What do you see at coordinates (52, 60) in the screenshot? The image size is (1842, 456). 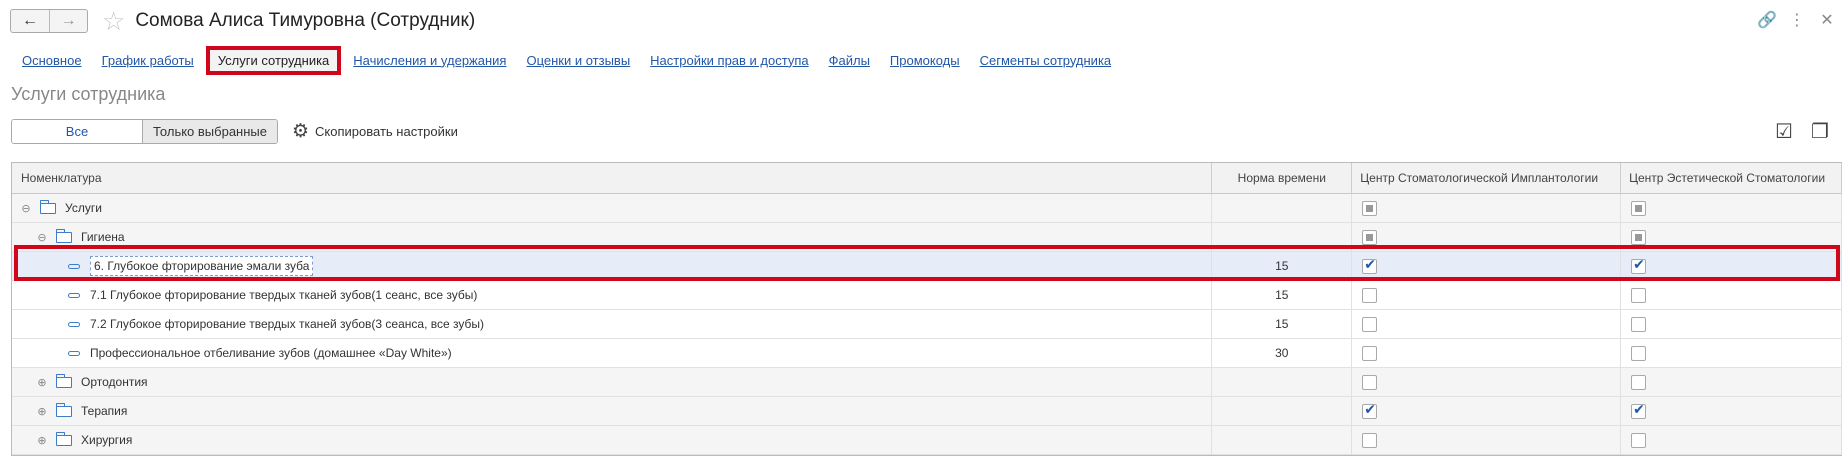 I see `tab-main: Основное` at bounding box center [52, 60].